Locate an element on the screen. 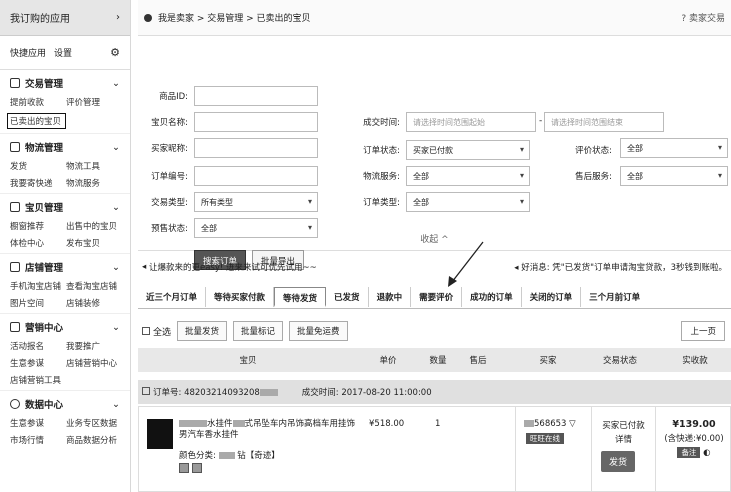 This screenshot has width=731, height=492. sidebar-link: 图片空间 is located at coordinates (38, 303).